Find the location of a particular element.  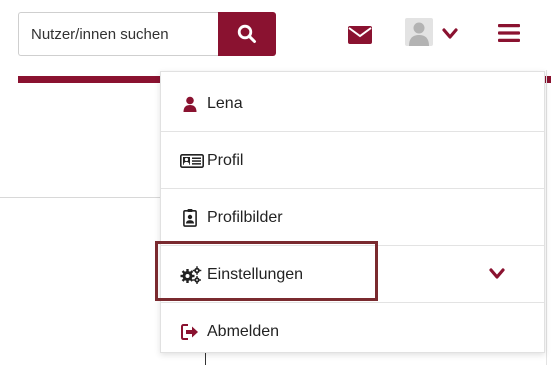

id-card-icon is located at coordinates (192, 161).